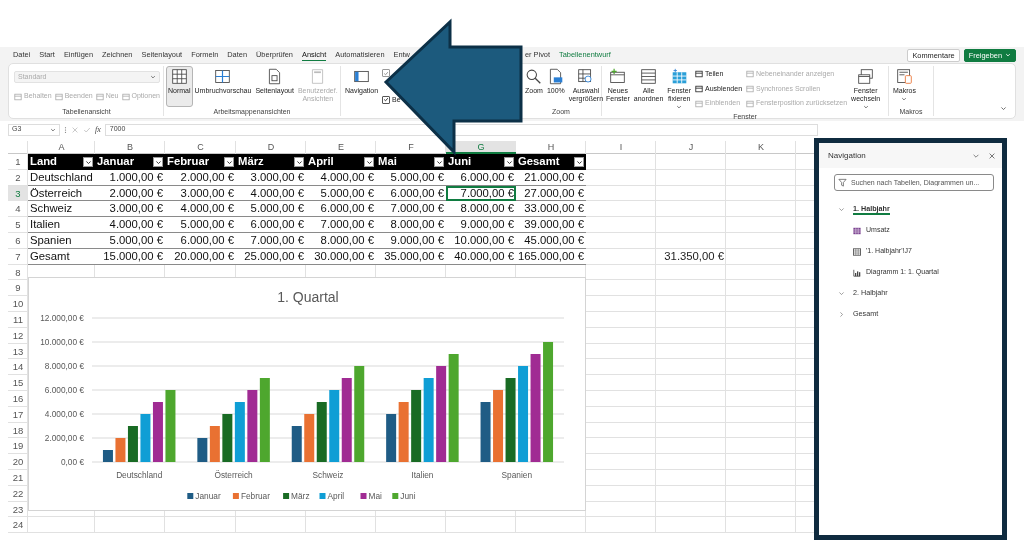 This screenshot has width=1024, height=550. What do you see at coordinates (857, 272) in the screenshot?
I see `bar-chart-icon` at bounding box center [857, 272].